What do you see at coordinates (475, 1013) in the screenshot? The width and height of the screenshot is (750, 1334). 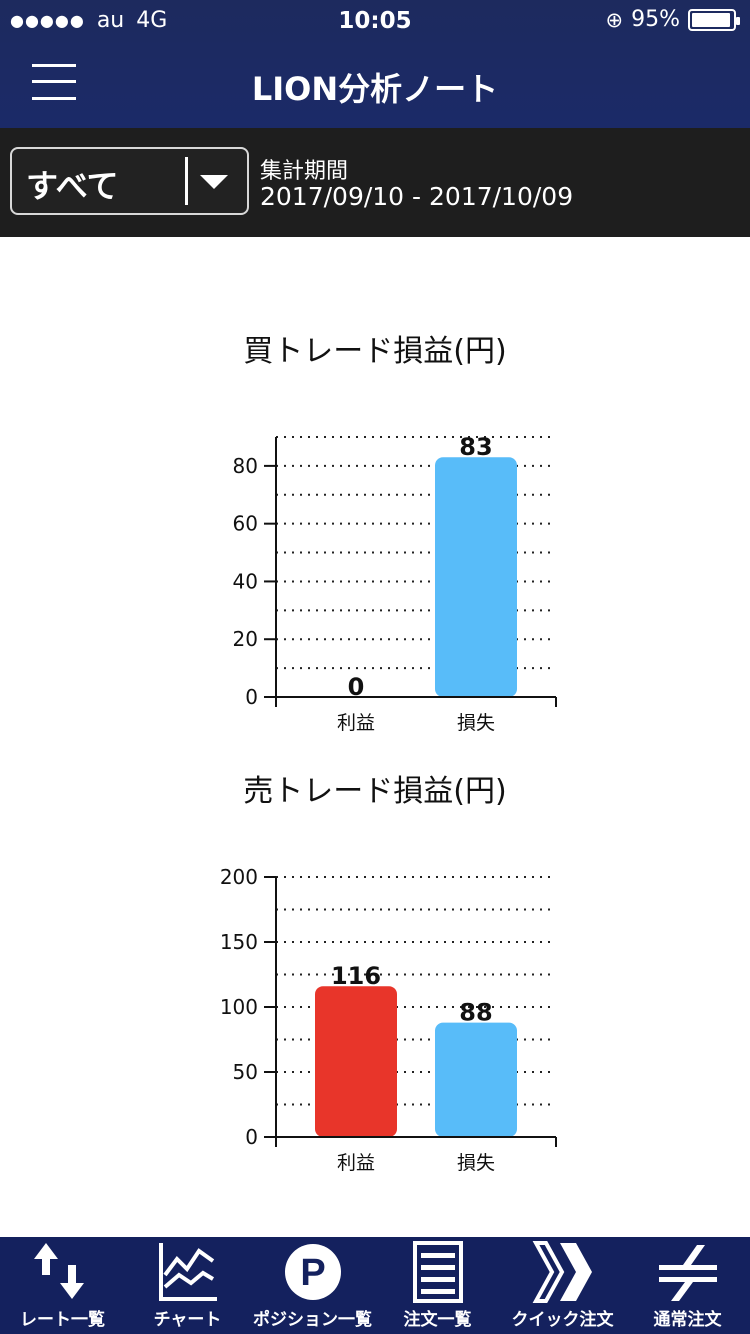 I see `data-label: 88` at bounding box center [475, 1013].